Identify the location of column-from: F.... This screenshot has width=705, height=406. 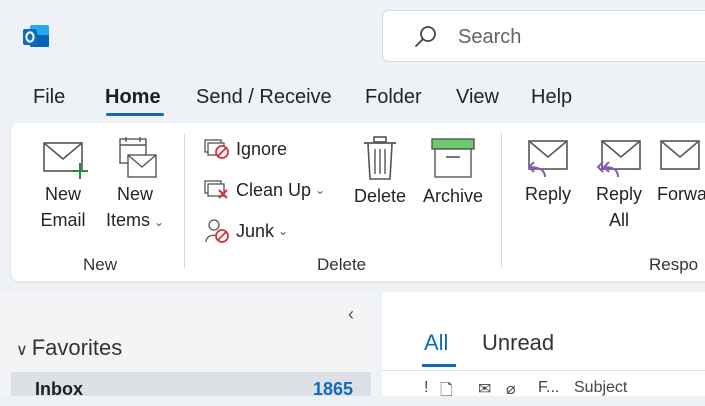
(548, 388).